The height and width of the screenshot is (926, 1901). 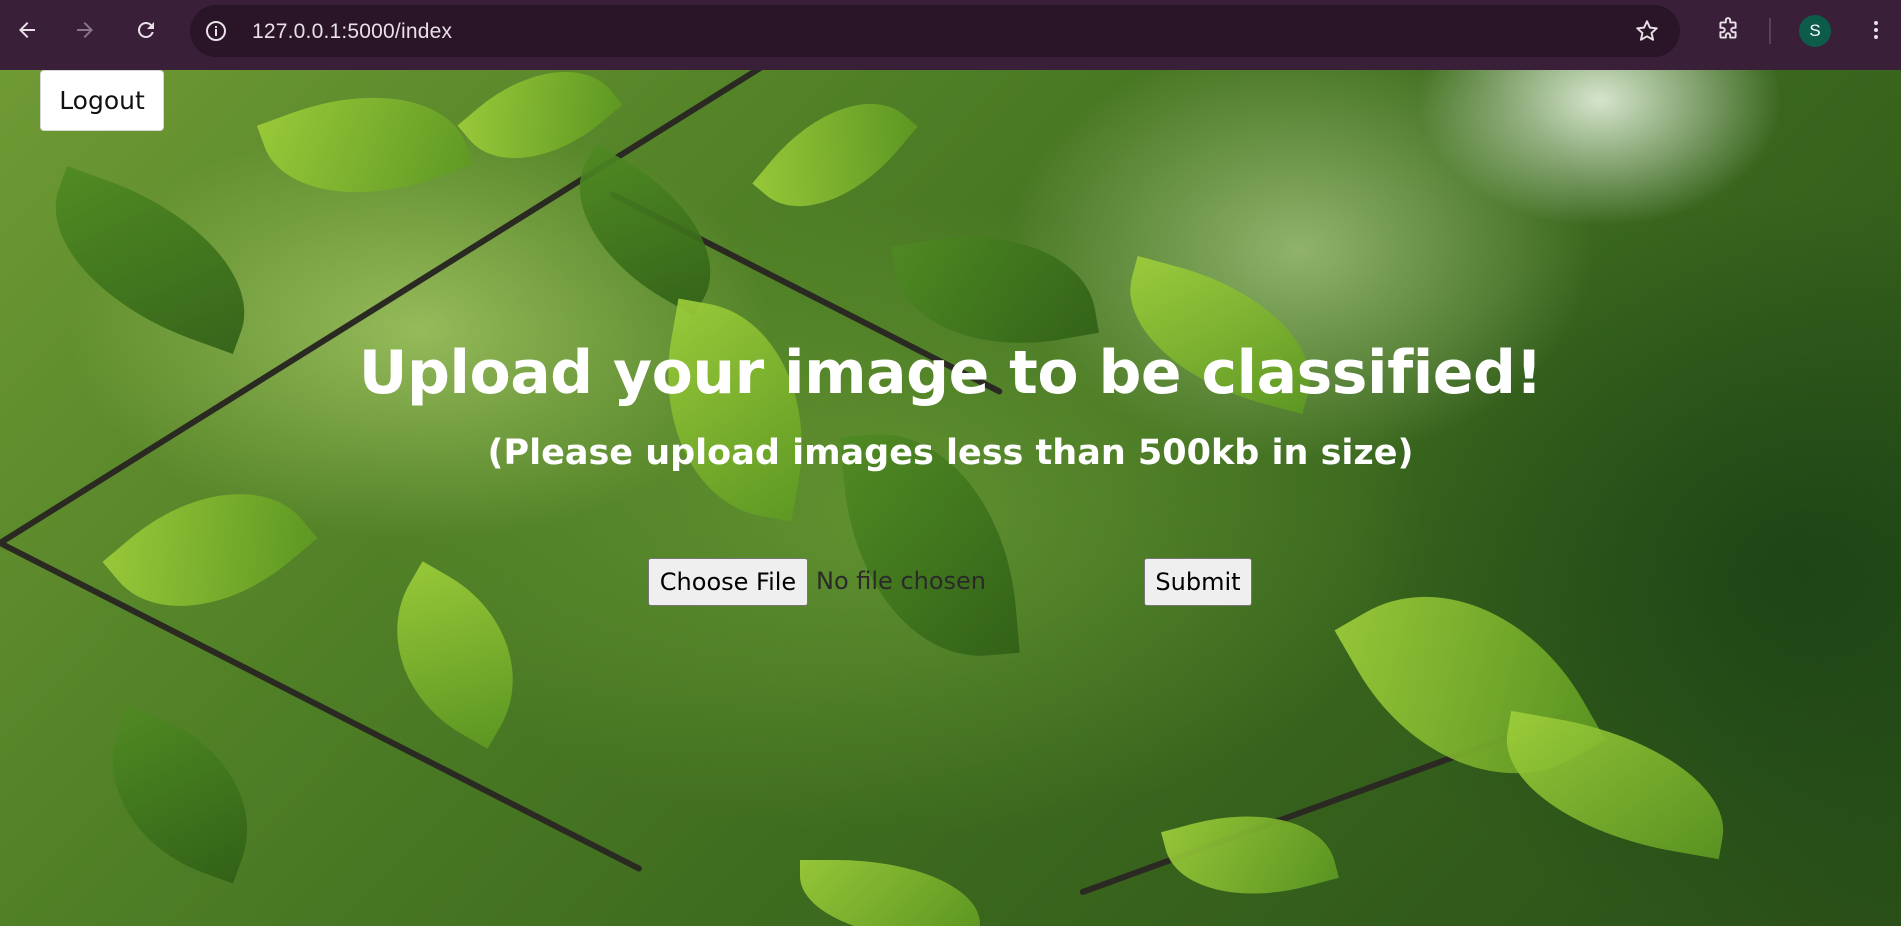 I want to click on url-text: 127.0.0.1:5000/index, so click(x=352, y=32).